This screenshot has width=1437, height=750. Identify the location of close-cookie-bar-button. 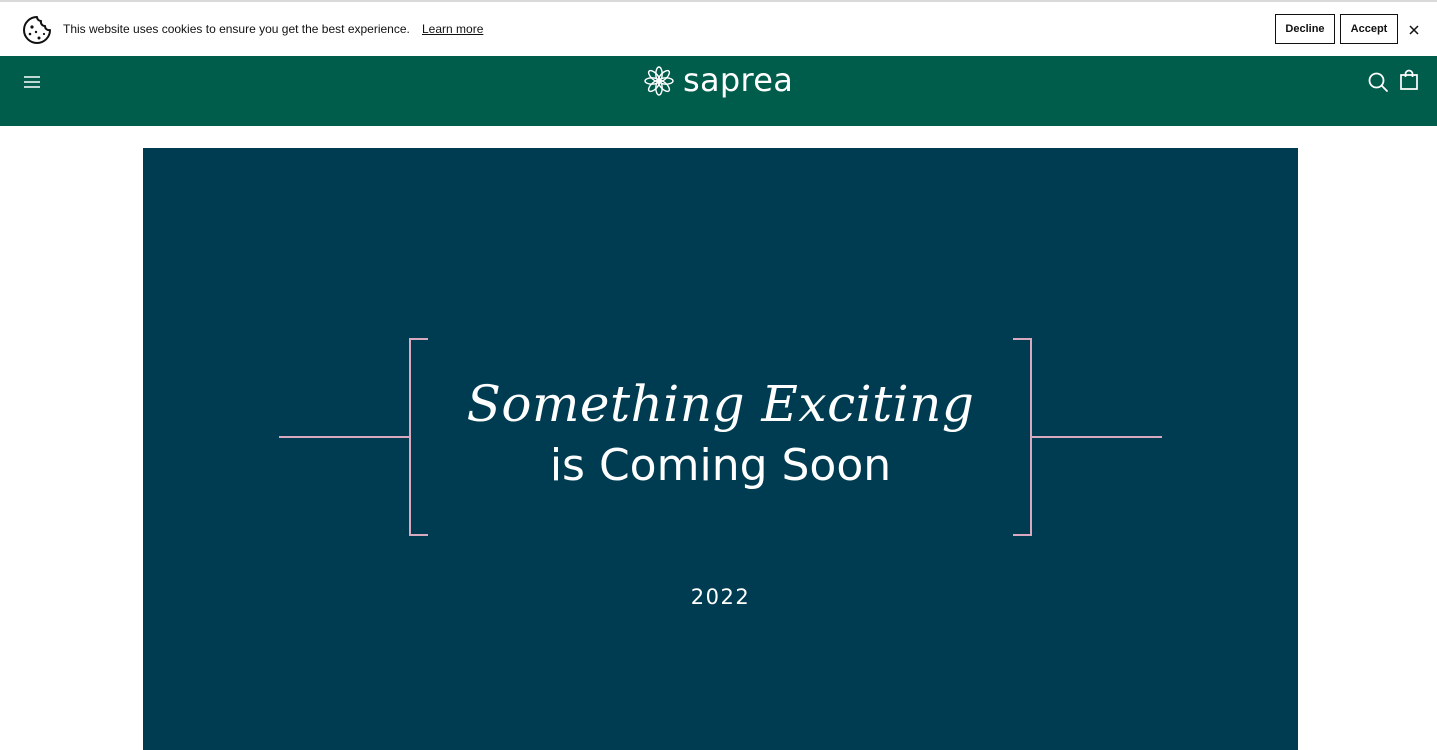
(1414, 30).